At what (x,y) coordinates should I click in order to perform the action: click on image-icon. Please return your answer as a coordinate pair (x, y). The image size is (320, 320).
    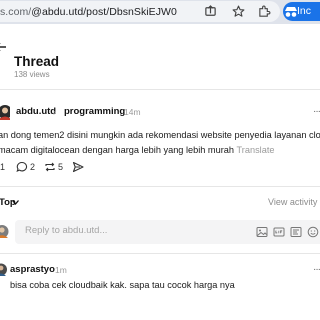
    Looking at the image, I should click on (262, 232).